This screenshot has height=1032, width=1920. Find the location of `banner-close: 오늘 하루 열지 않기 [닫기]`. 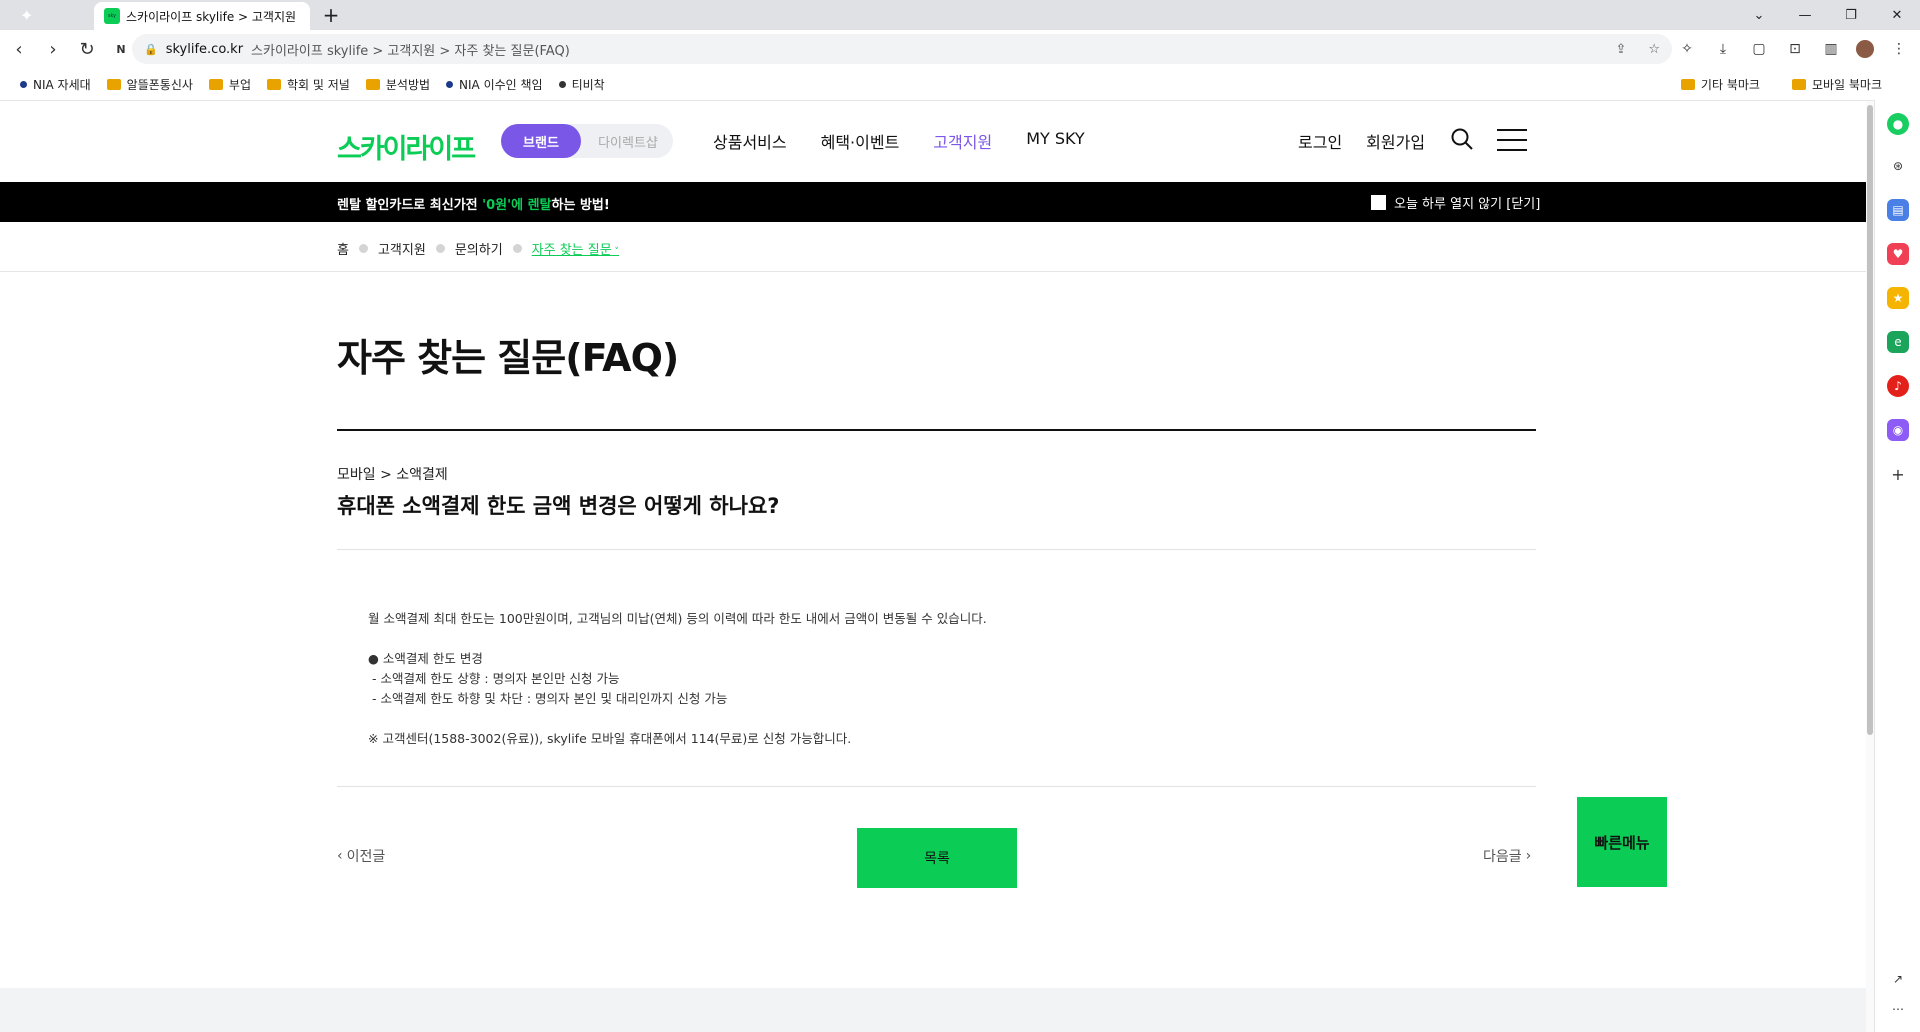

banner-close: 오늘 하루 열지 않기 [닫기] is located at coordinates (1455, 202).